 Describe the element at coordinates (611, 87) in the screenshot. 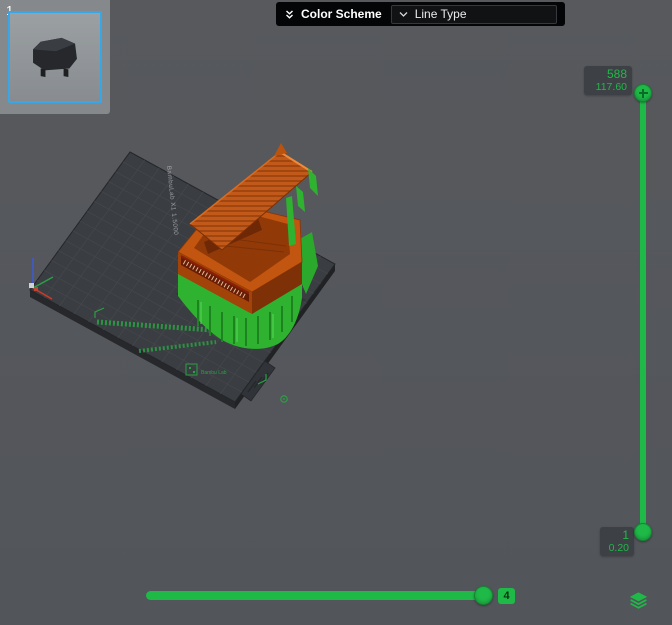

I see `layer-max-height: 117.60` at that location.